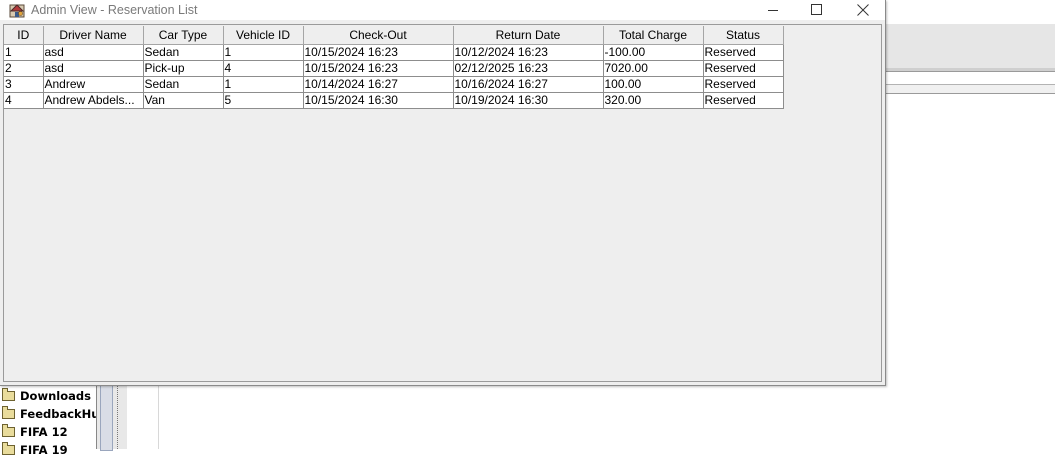 The width and height of the screenshot is (1055, 458). What do you see at coordinates (263, 68) in the screenshot?
I see `cell-vehicle-id: 4` at bounding box center [263, 68].